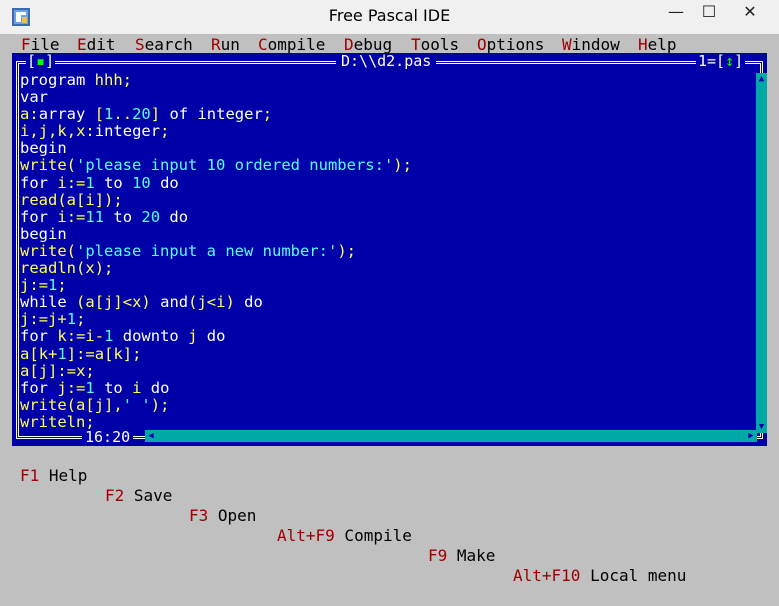 This screenshot has width=779, height=606. What do you see at coordinates (382, 405) in the screenshot?
I see `code-line: write(a[j],' ');` at bounding box center [382, 405].